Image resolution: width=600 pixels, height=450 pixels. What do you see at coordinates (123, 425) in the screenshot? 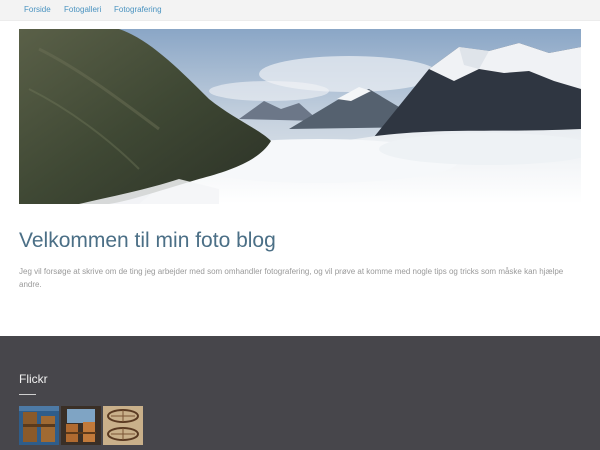
I see `flickr-thumbnail-baskets` at bounding box center [123, 425].